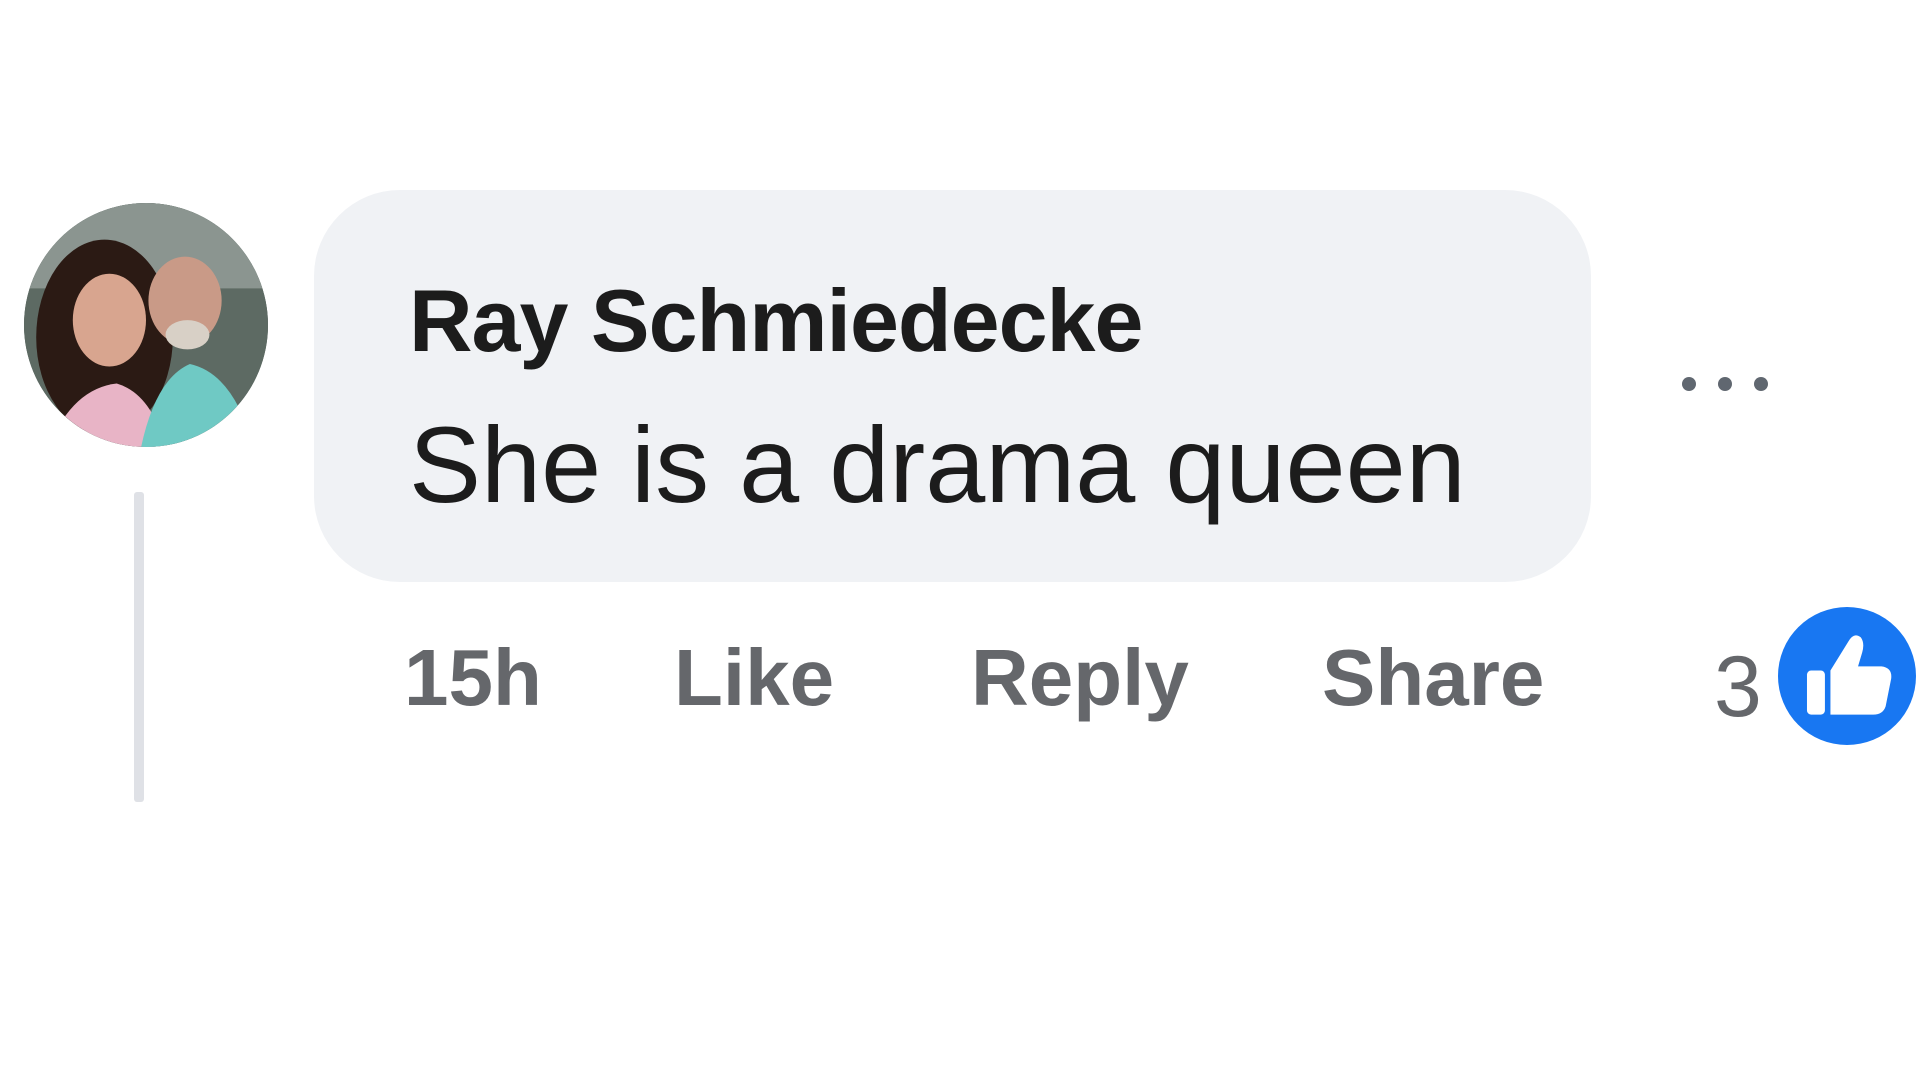 This screenshot has width=1920, height=1080. I want to click on comment-author: Ray Schmiedecke, so click(776, 321).